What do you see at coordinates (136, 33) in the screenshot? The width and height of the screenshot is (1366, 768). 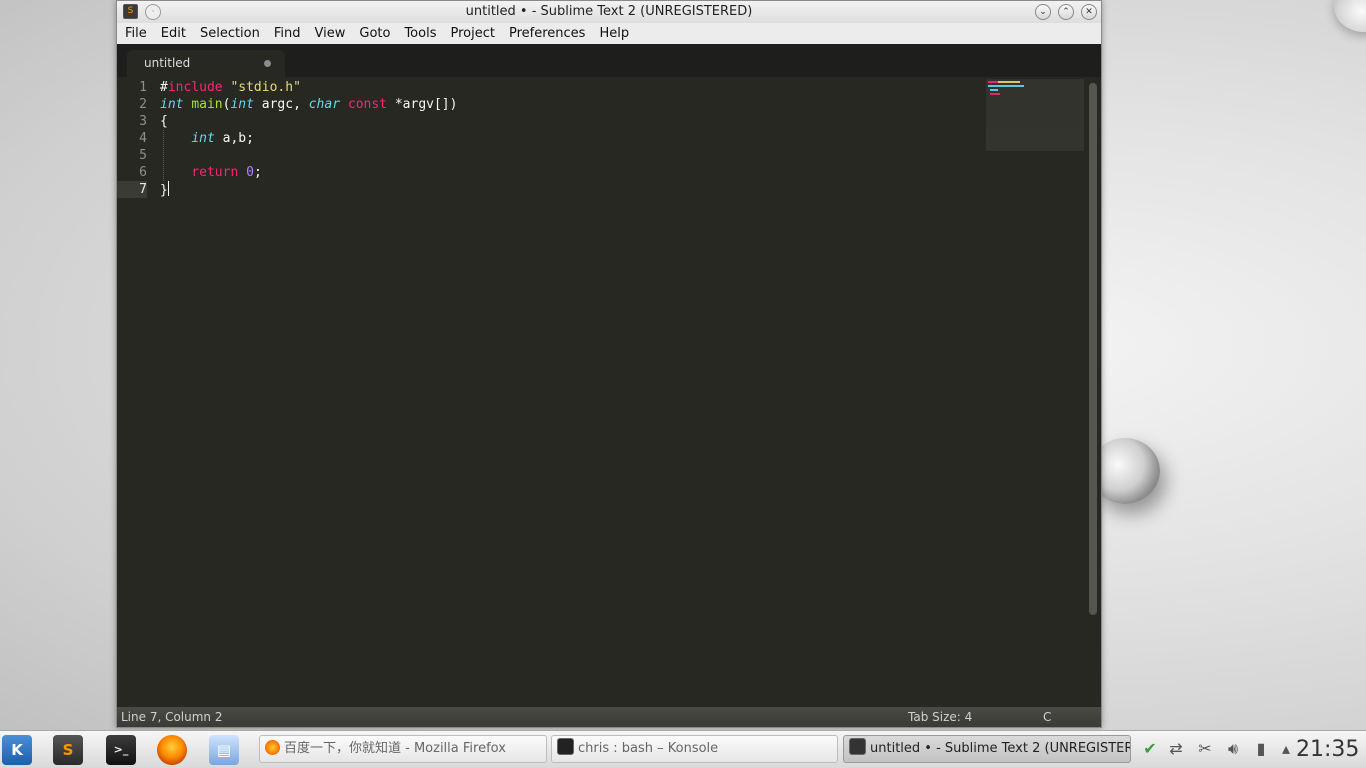 I see `menu-file: File` at bounding box center [136, 33].